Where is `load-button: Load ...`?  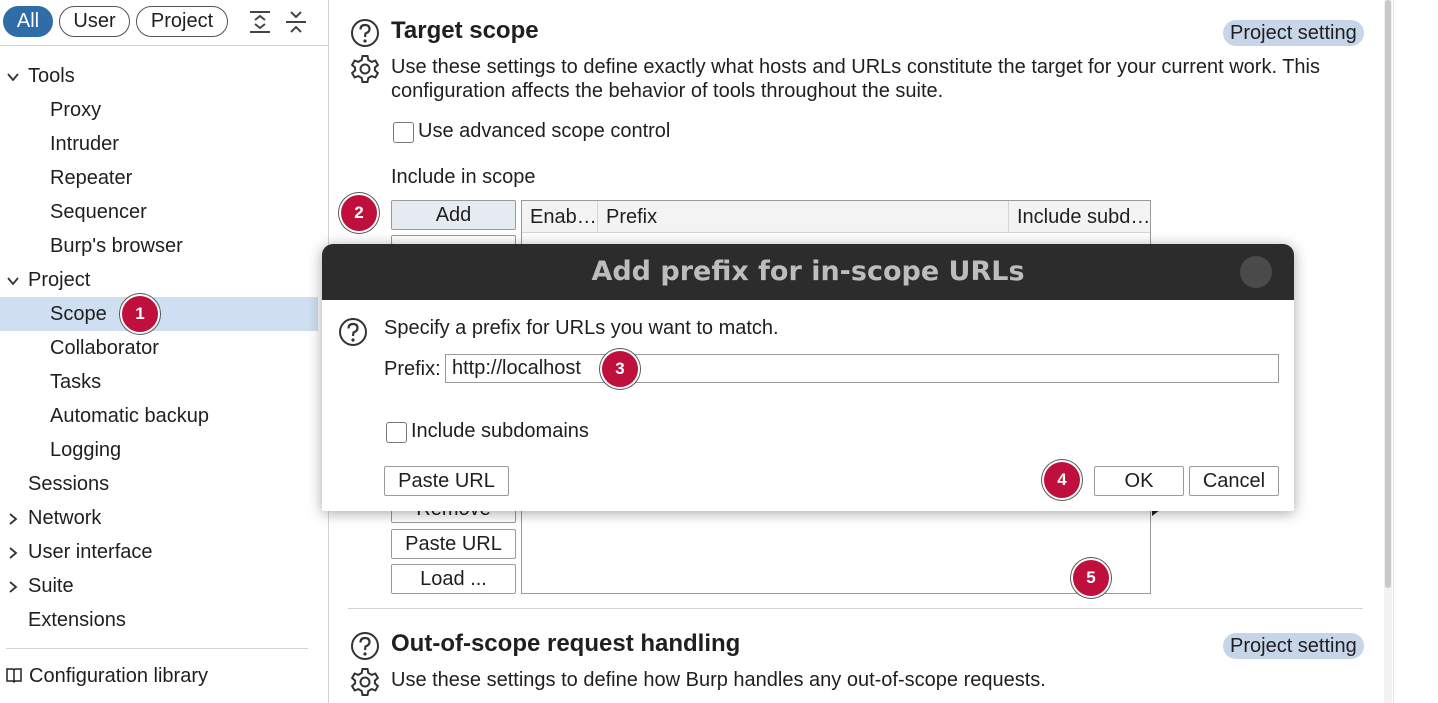 load-button: Load ... is located at coordinates (453, 579).